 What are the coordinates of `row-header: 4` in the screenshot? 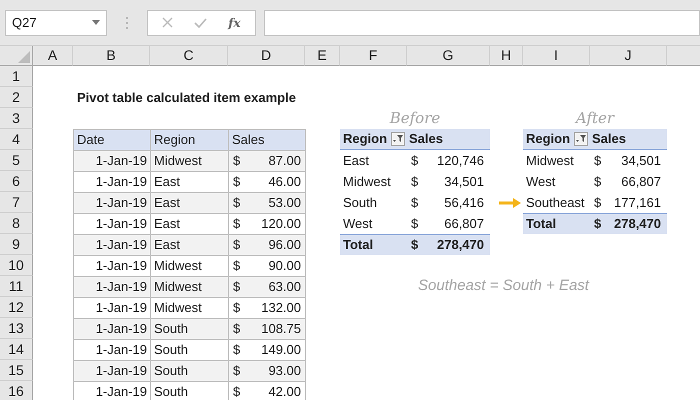 It's located at (16, 139).